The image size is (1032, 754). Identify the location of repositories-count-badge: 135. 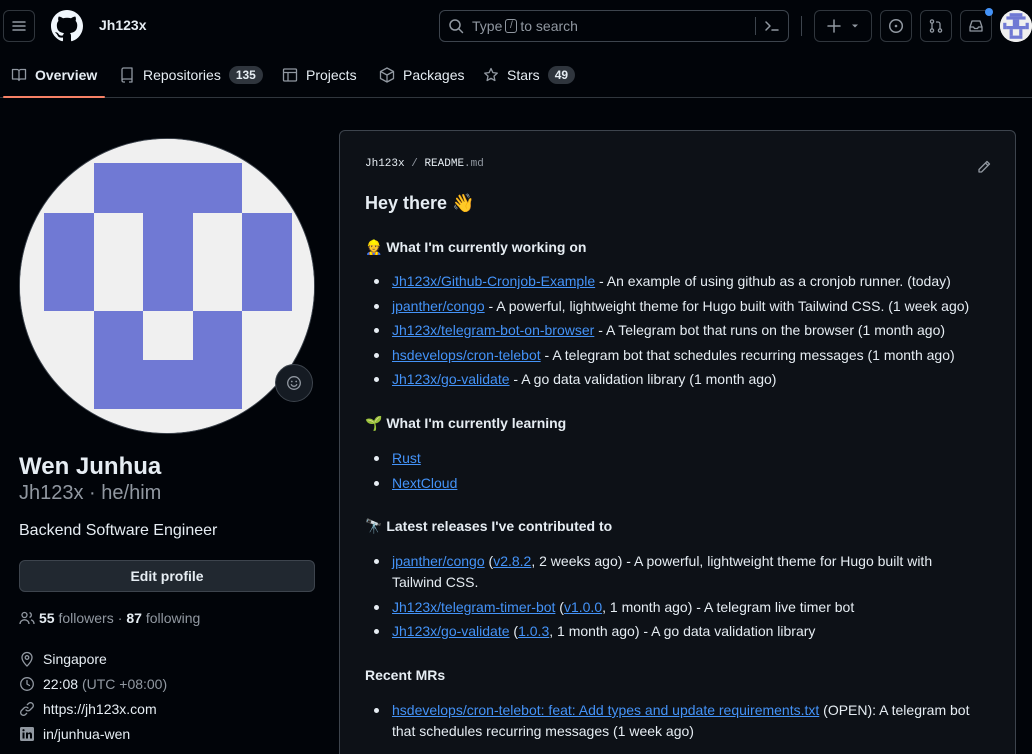
(245, 74).